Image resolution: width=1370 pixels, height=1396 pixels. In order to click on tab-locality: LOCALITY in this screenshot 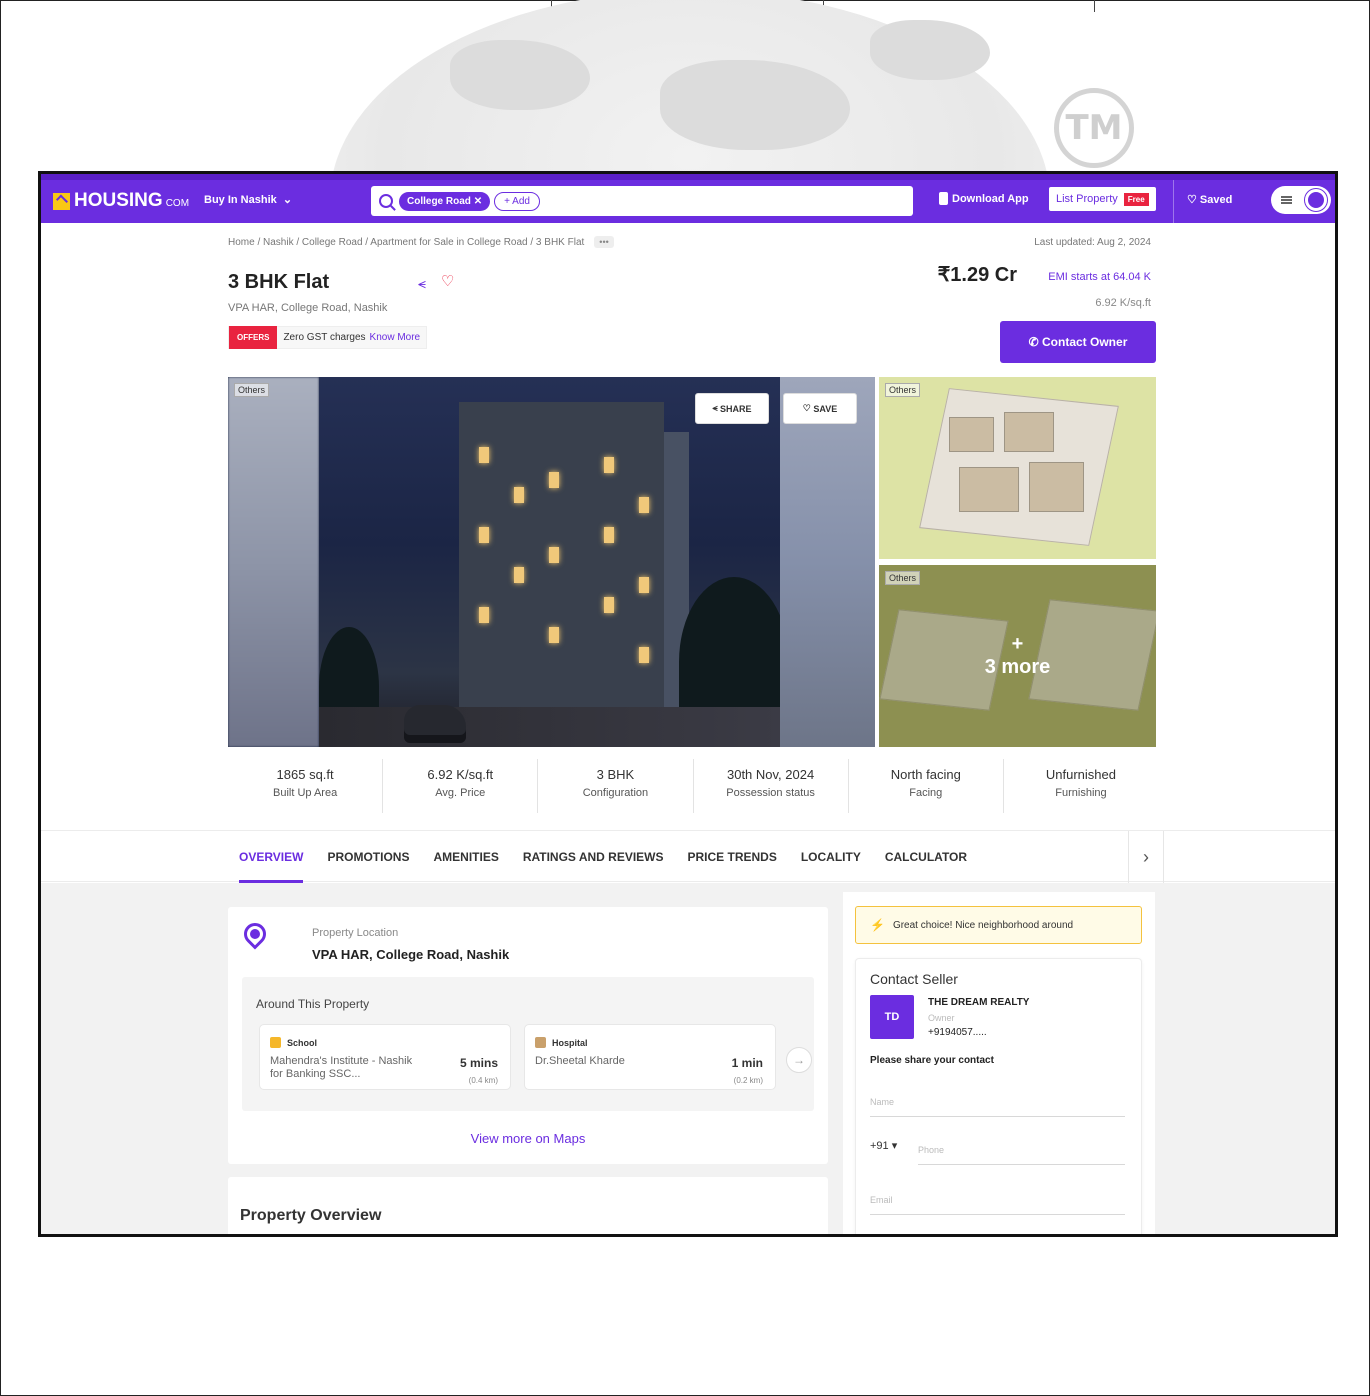, I will do `click(831, 857)`.